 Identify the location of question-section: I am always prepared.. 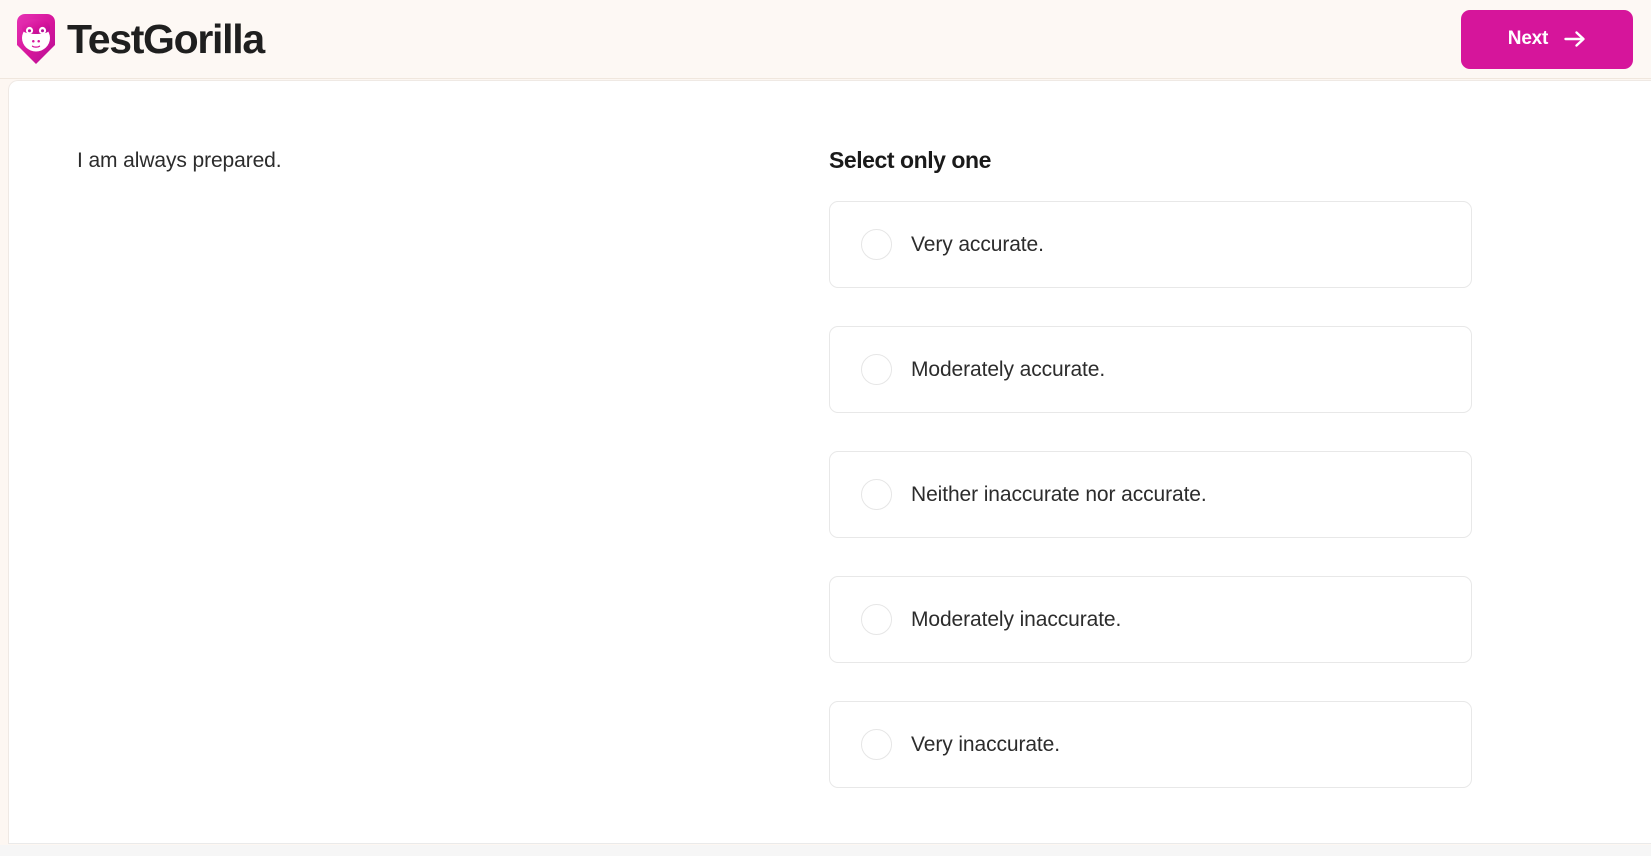
(427, 160).